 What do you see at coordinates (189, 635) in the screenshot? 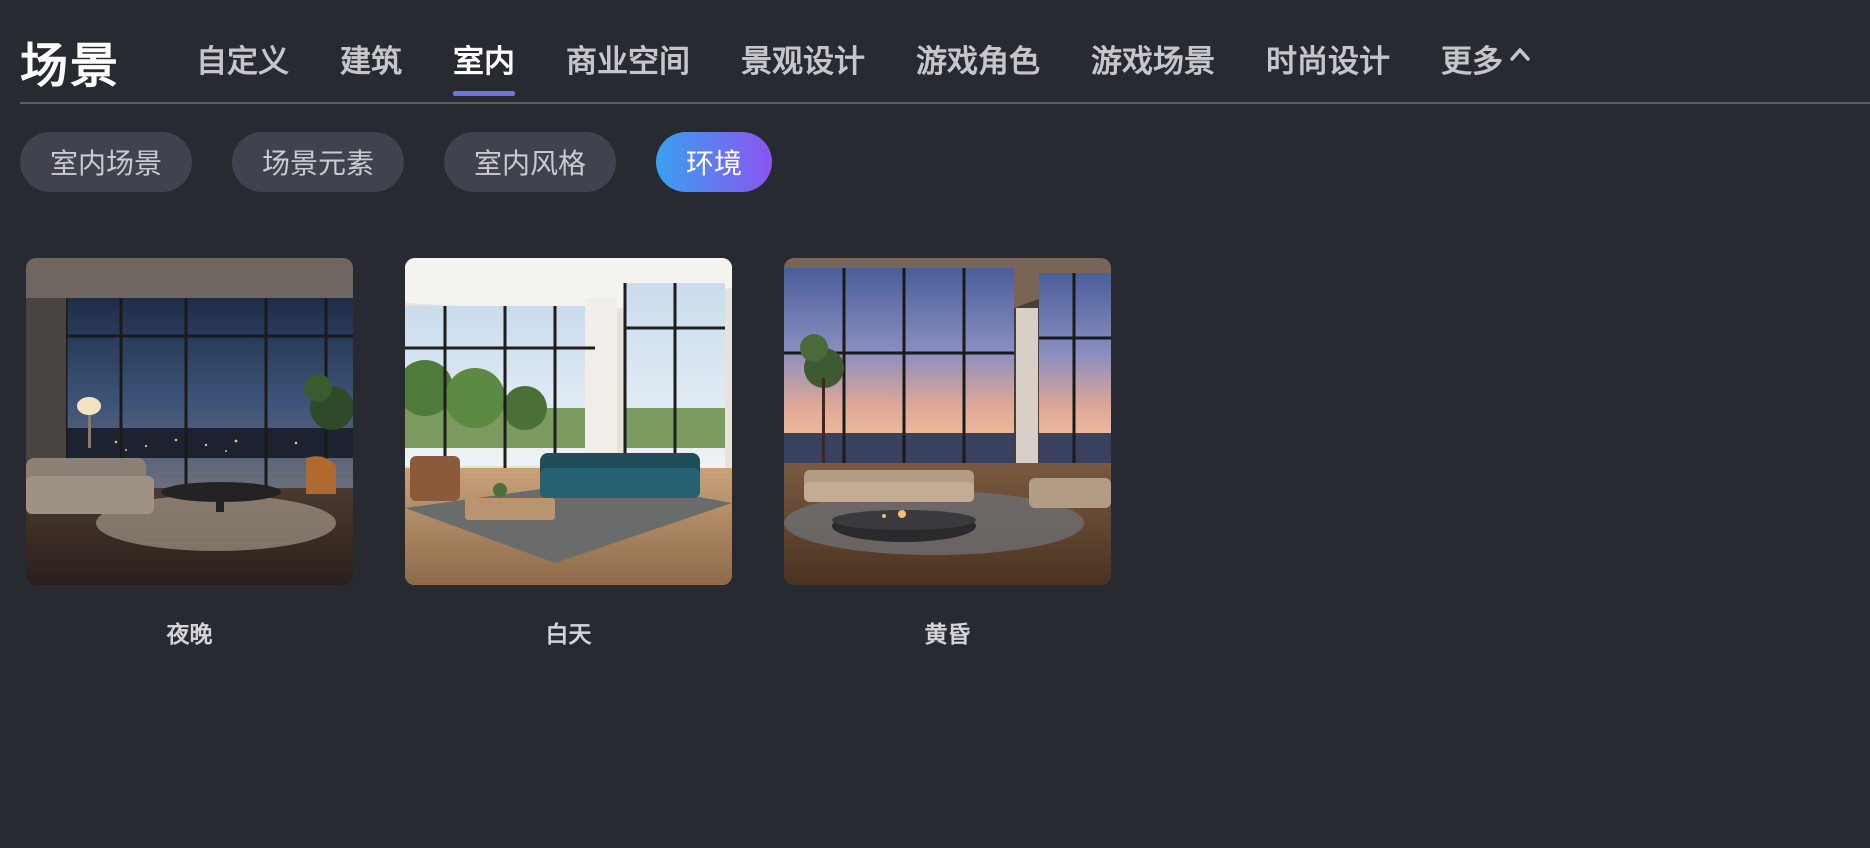
I see `preset-label-night: 夜晚` at bounding box center [189, 635].